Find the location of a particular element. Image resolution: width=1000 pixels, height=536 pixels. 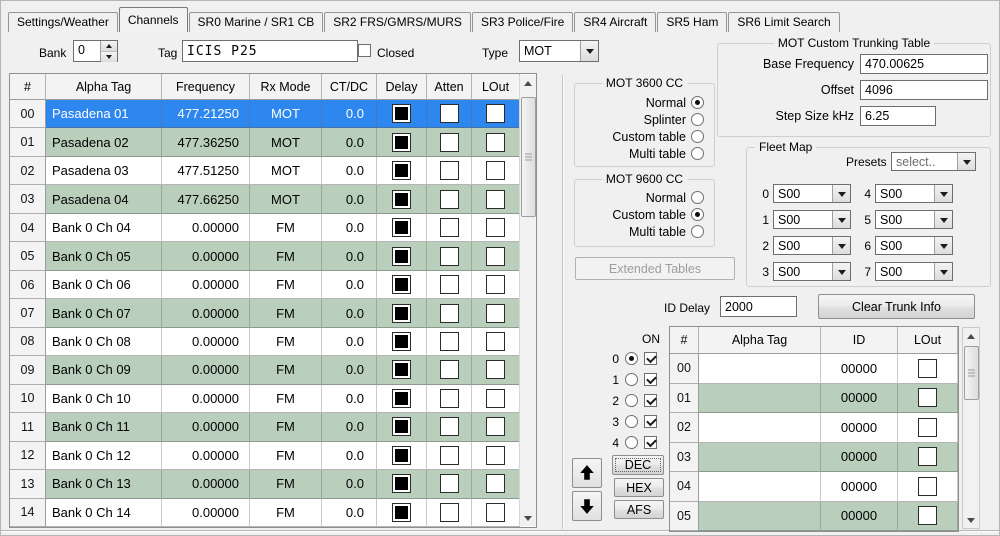

column-header-atten: Atten is located at coordinates (449, 87).